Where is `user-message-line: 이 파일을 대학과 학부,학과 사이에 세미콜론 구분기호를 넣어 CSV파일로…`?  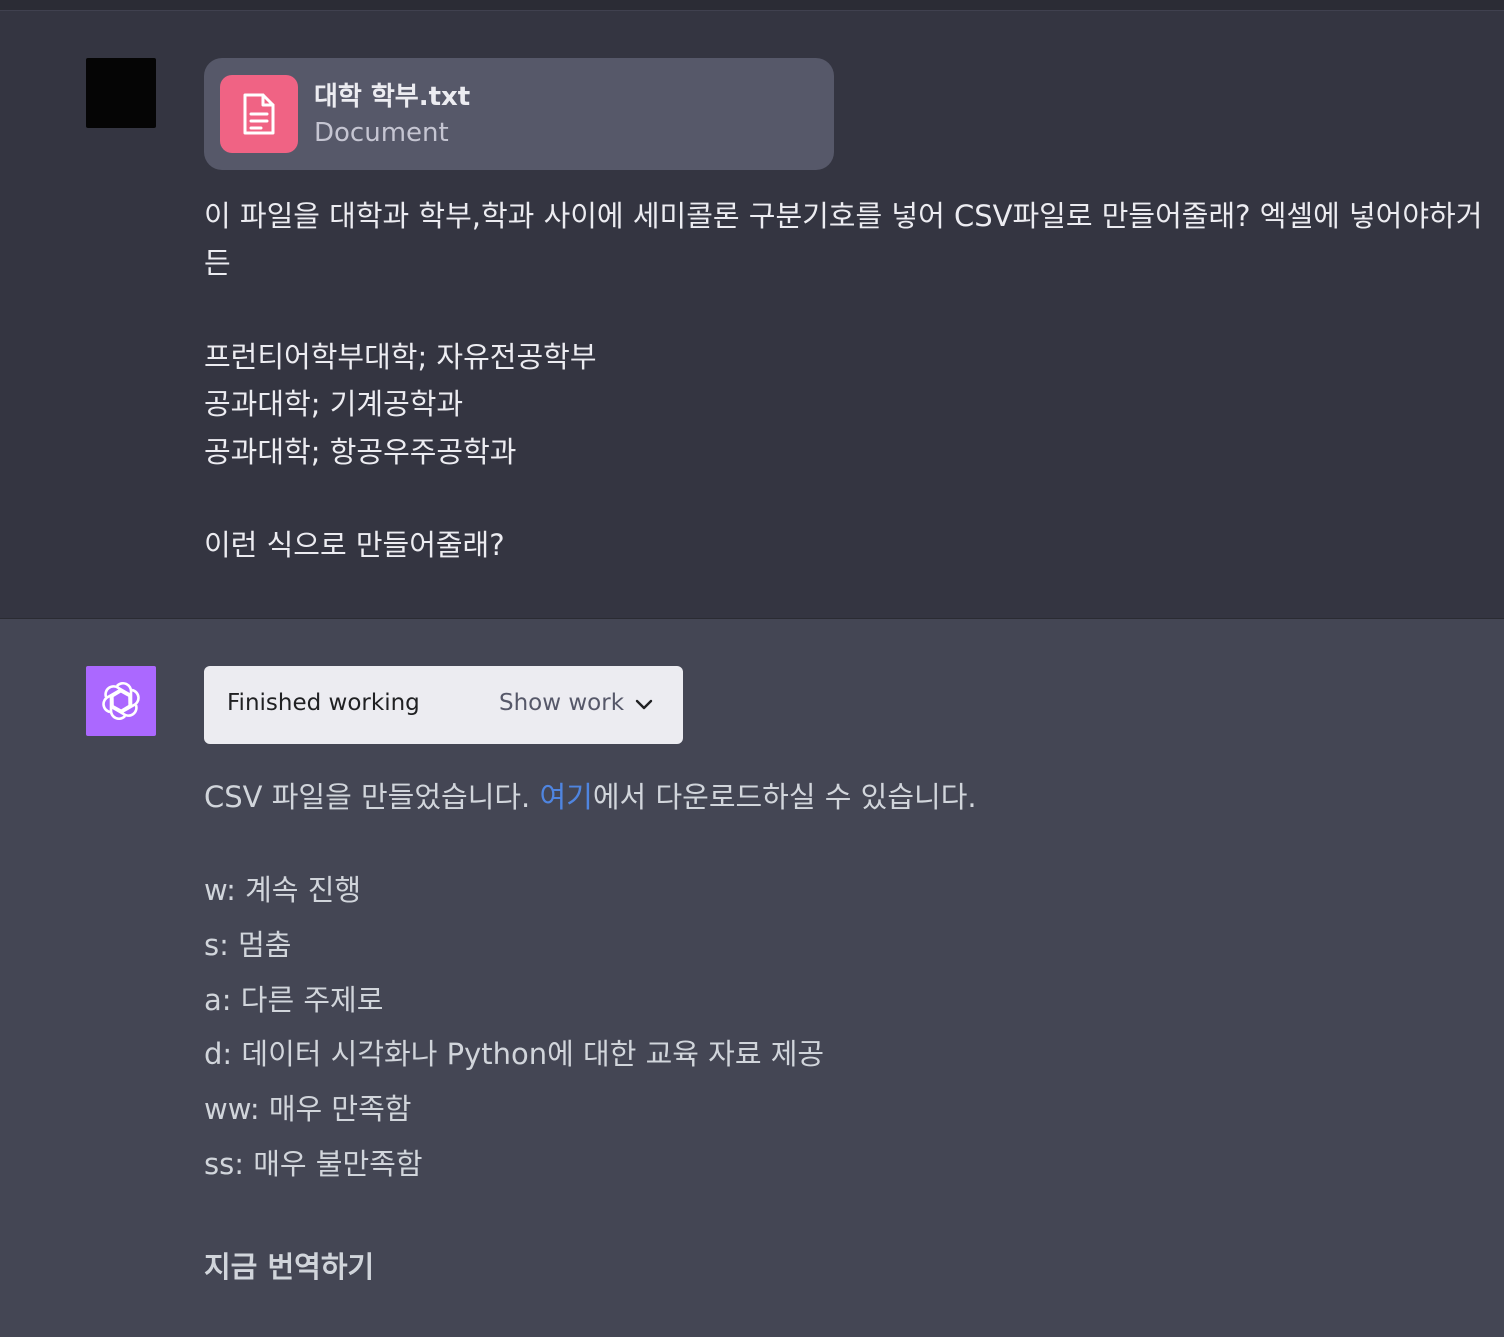
user-message-line: 이 파일을 대학과 학부,학과 사이에 세미콜론 구분기호를 넣어 CSV파일로… is located at coordinates (843, 216).